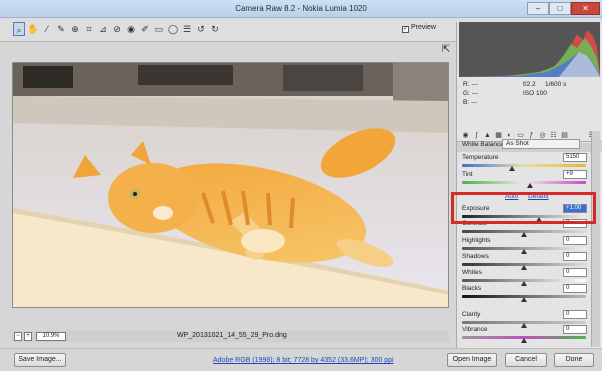 The height and width of the screenshot is (371, 602). What do you see at coordinates (89, 29) in the screenshot?
I see `crop-tool-icon: ⌗` at bounding box center [89, 29].